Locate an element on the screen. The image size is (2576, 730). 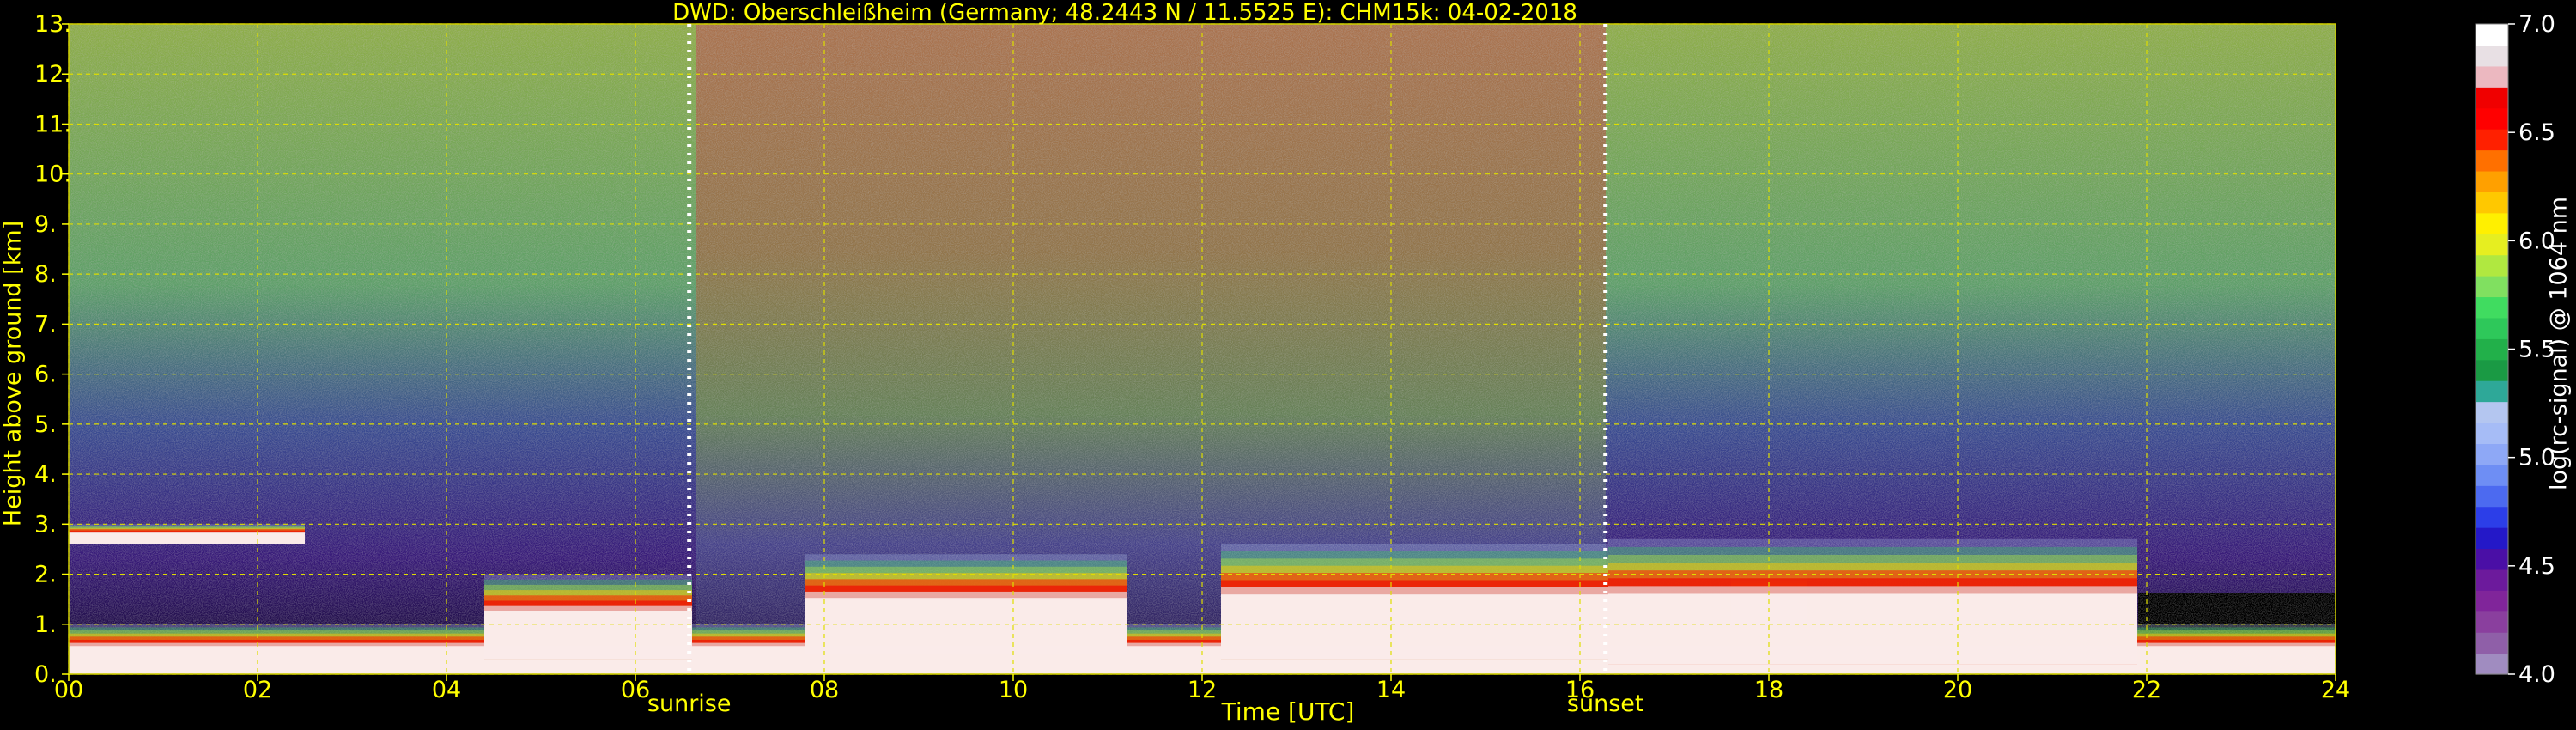
layer-residual-layer is located at coordinates (1872, 601).